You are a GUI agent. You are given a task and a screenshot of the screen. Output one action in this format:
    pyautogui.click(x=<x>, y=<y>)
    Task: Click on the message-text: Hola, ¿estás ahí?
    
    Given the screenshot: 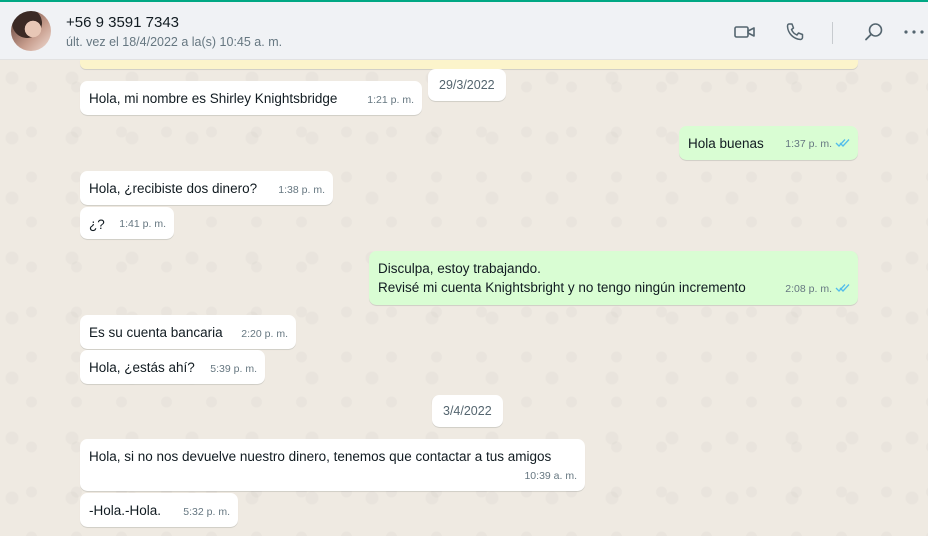 What is the action you would take?
    pyautogui.click(x=142, y=367)
    